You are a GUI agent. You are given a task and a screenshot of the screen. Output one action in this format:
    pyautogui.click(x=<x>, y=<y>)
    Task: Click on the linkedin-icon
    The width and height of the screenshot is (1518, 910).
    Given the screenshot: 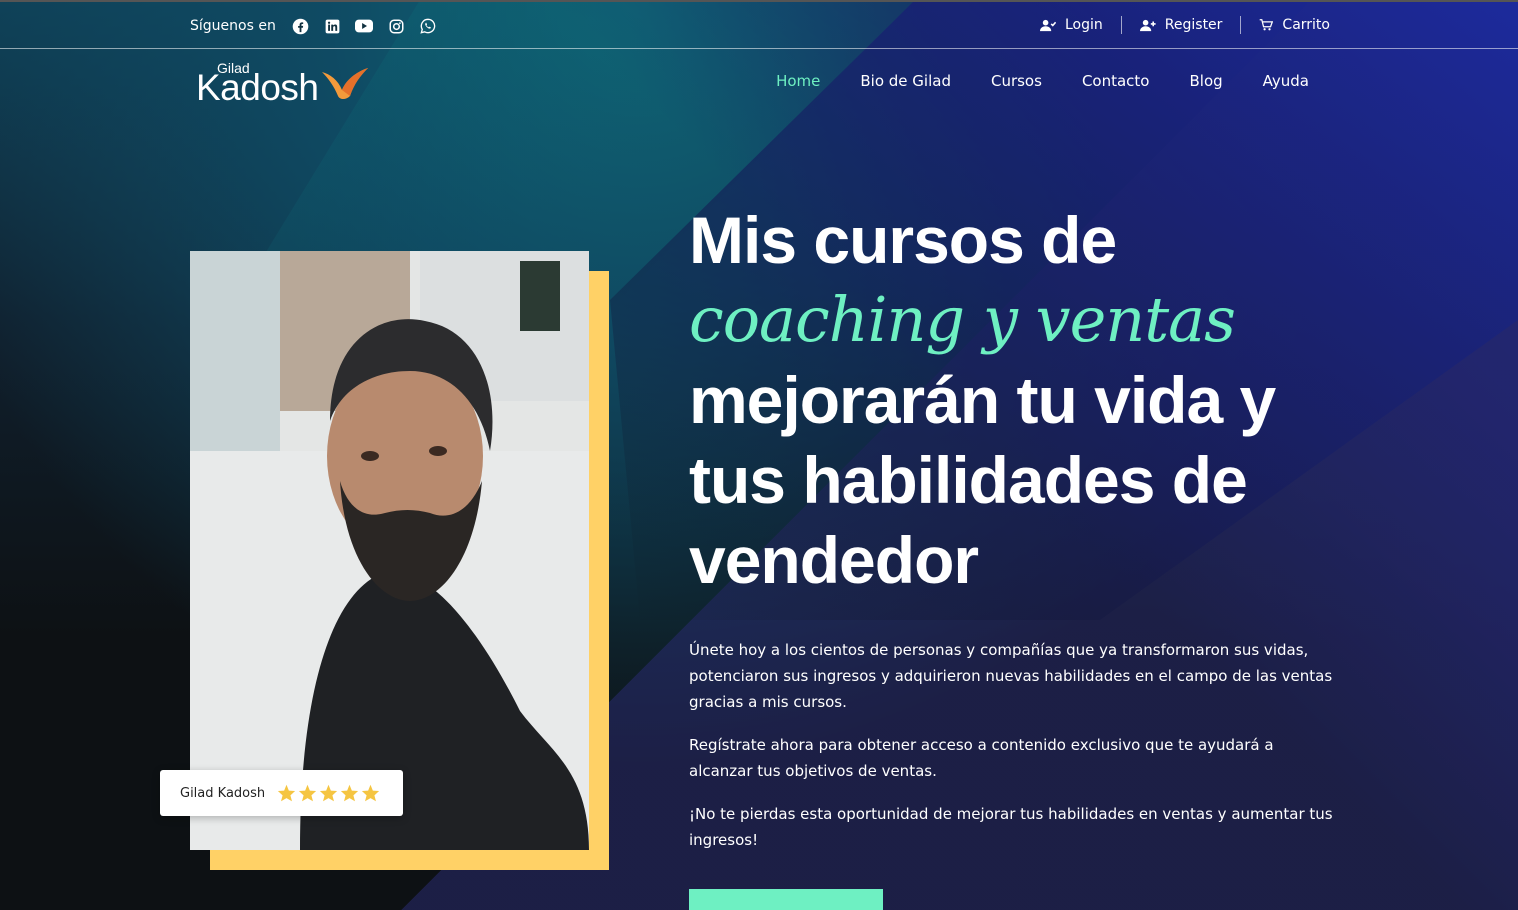 What is the action you would take?
    pyautogui.click(x=332, y=26)
    